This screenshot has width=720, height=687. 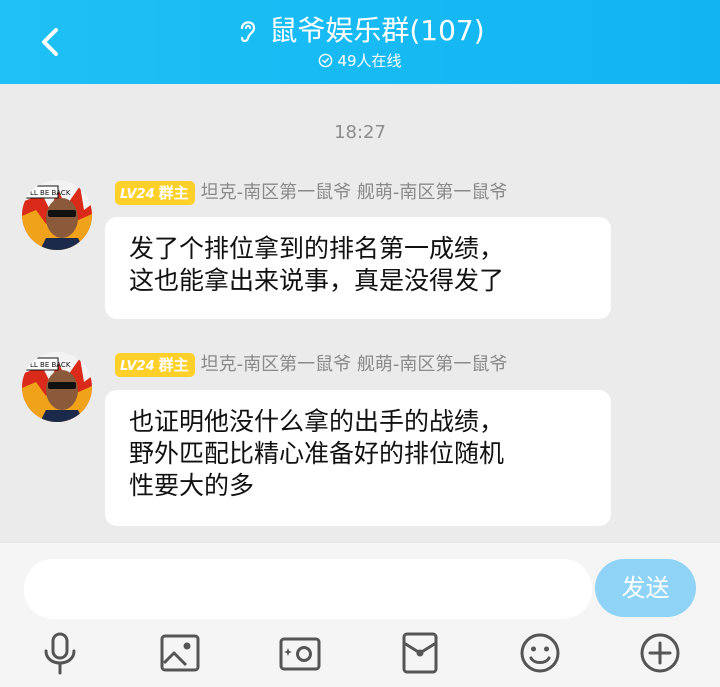 I want to click on message-bubble: 也证明他没什么拿的出手的战绩， 野外匹配比精心准备好的排位随机 性要大的多, so click(x=358, y=458).